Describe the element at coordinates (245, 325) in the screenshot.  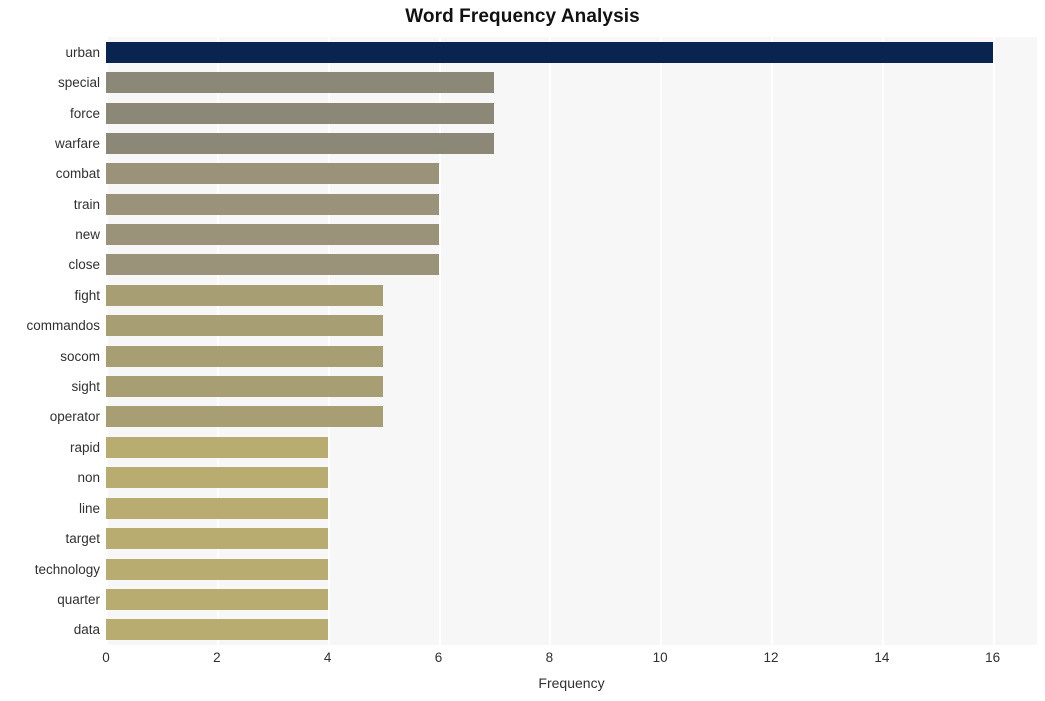
I see `bar-commandos` at that location.